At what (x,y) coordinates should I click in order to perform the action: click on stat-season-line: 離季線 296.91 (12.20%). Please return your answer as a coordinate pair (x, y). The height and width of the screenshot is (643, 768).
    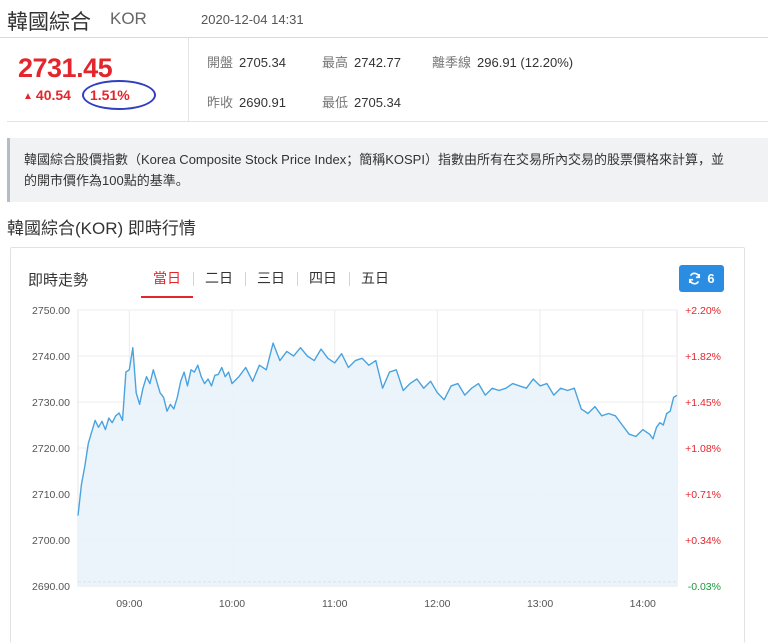
    Looking at the image, I should click on (502, 61).